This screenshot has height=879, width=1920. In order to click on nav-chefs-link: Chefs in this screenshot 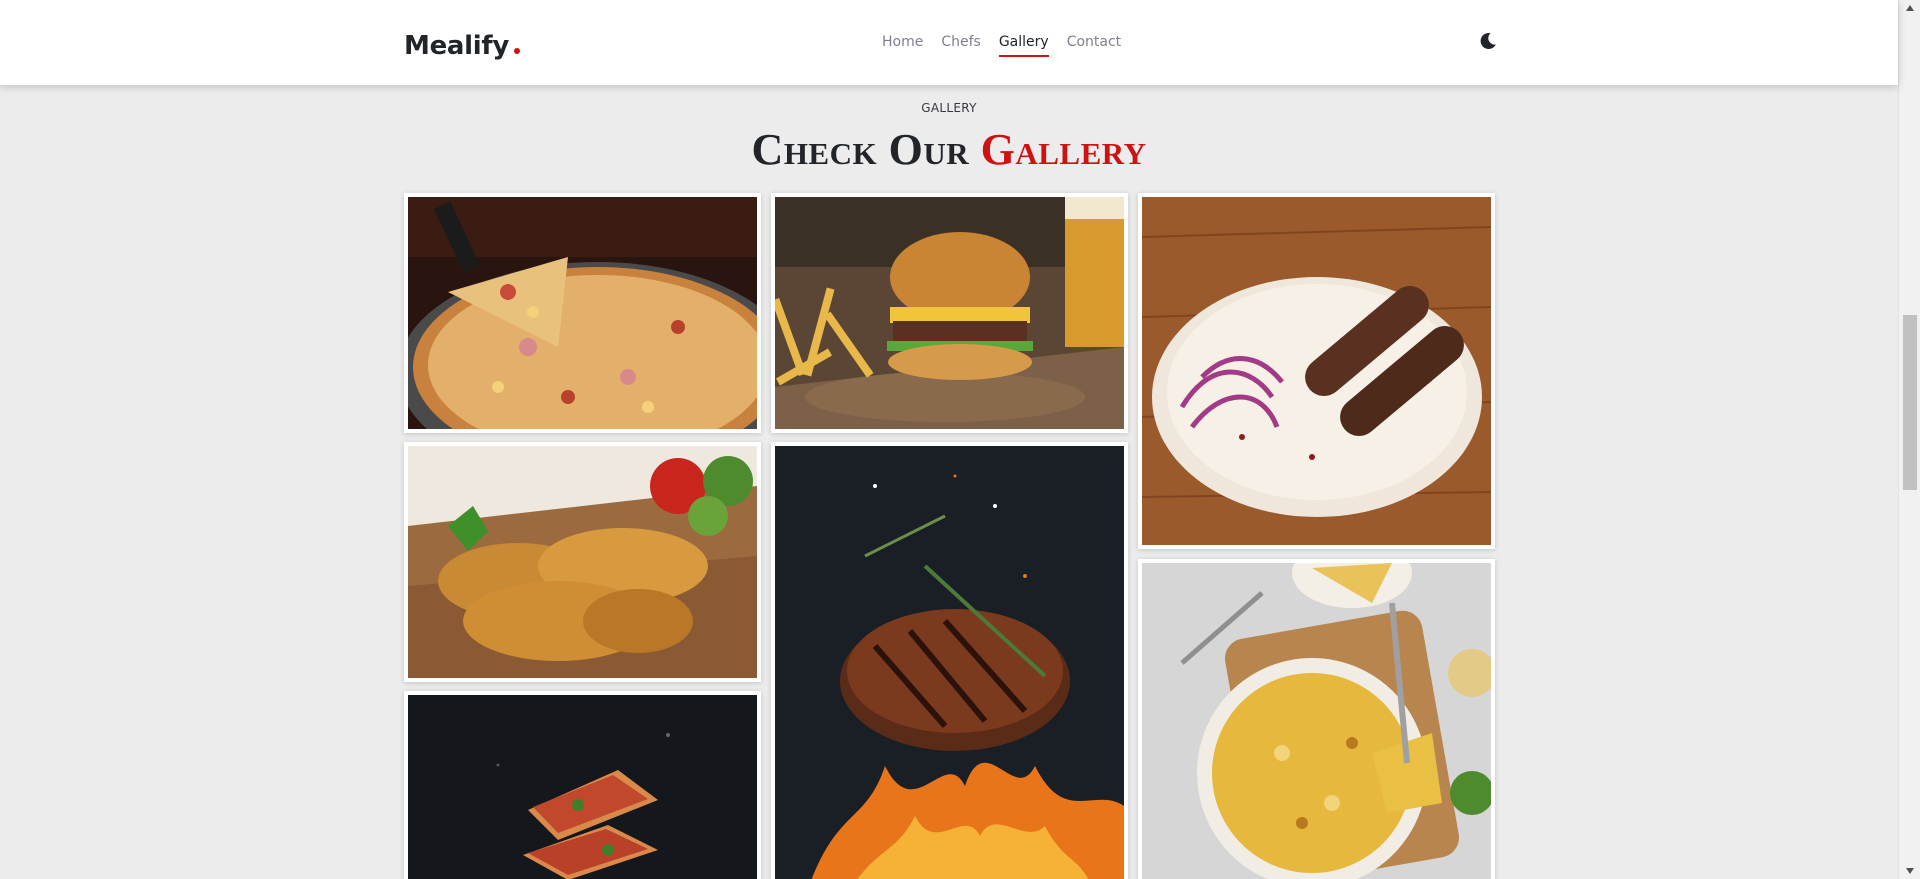, I will do `click(960, 45)`.